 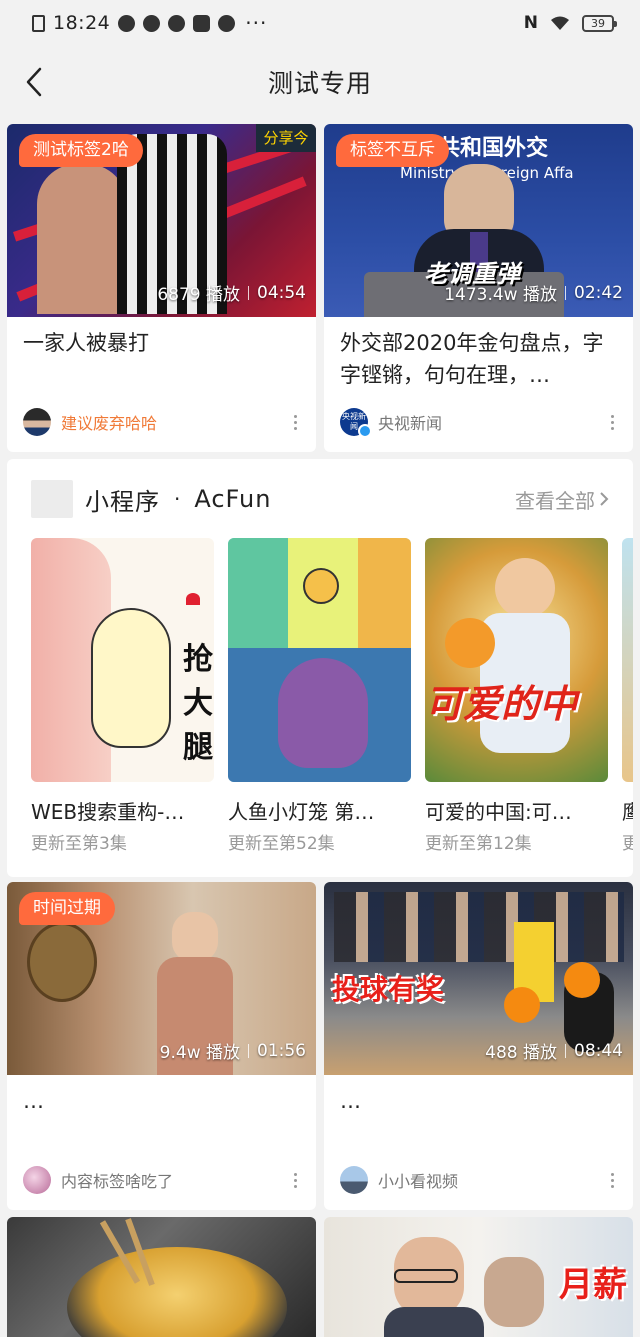 What do you see at coordinates (122, 660) in the screenshot?
I see `mini-program-cover: 抢大腿` at bounding box center [122, 660].